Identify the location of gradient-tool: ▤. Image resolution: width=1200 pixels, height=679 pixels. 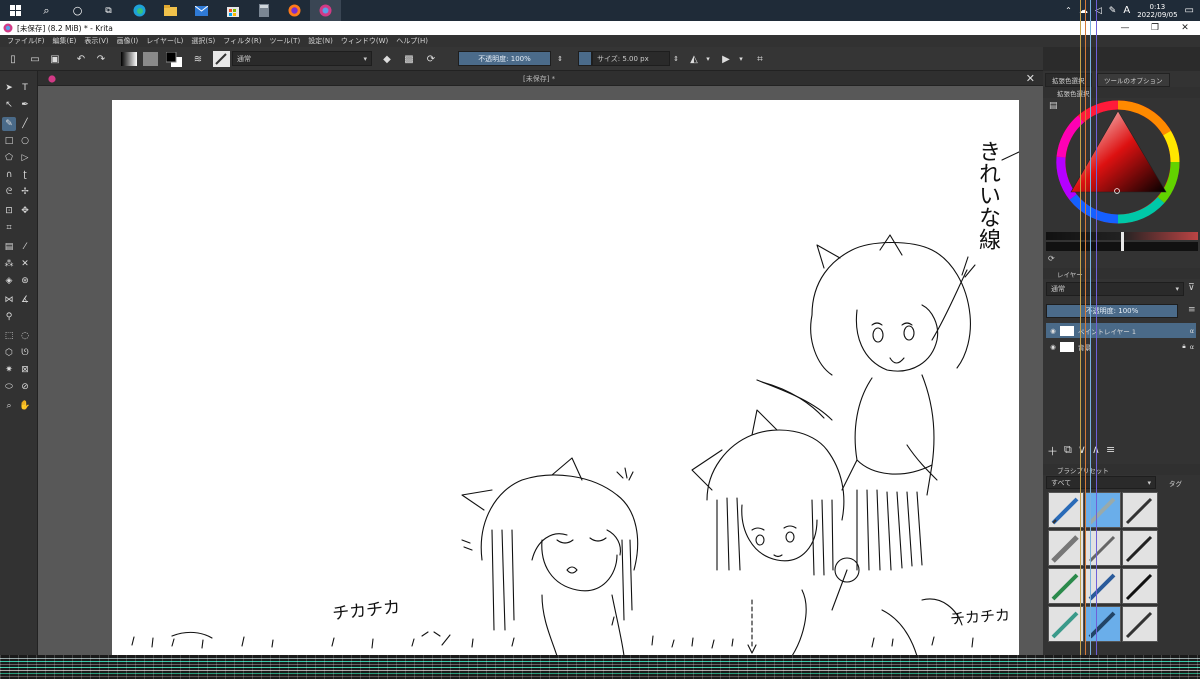
(9, 247).